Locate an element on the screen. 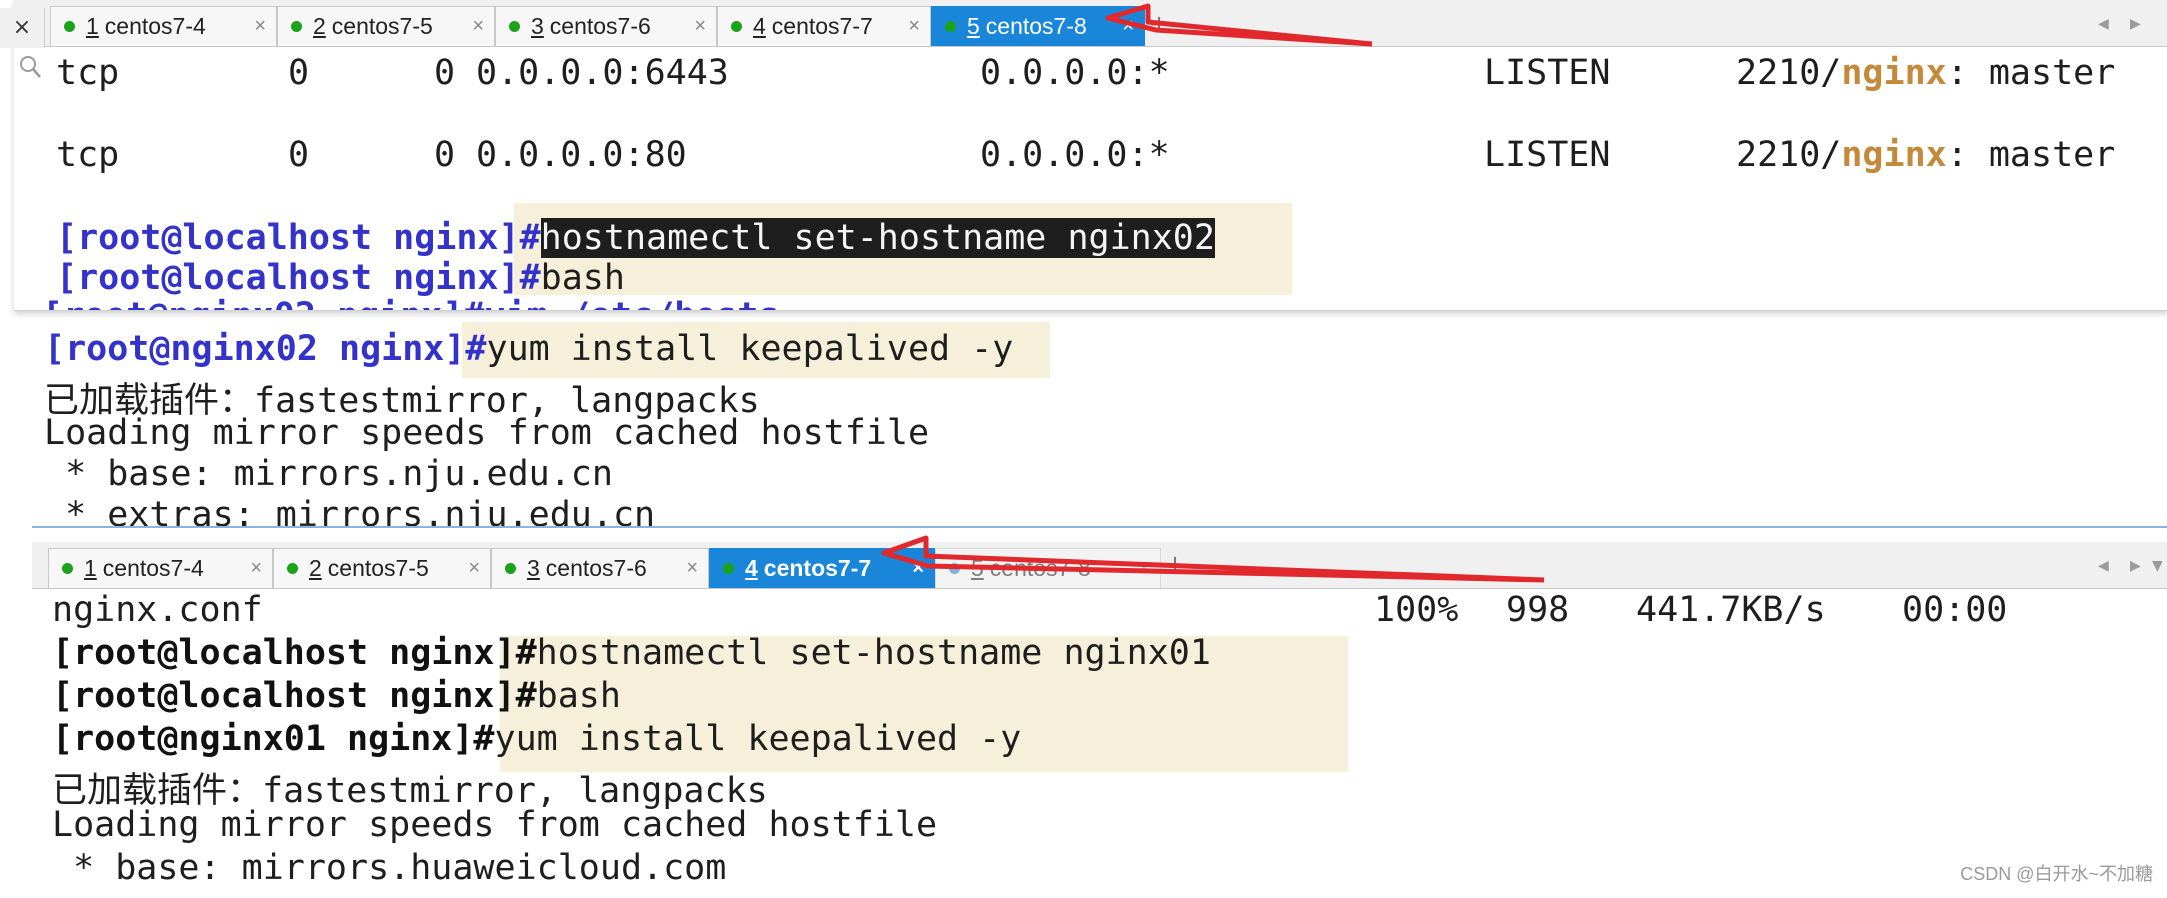 The image size is (2167, 898). state: LISTEN is located at coordinates (1547, 155).